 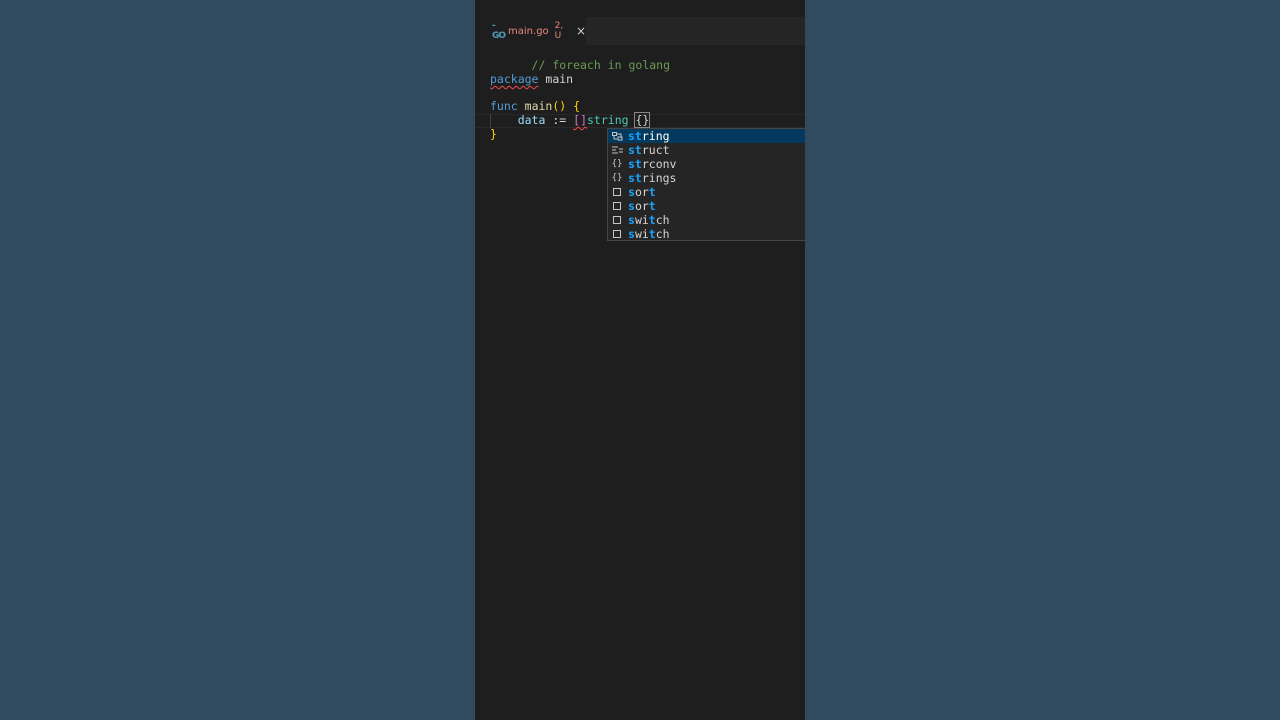 What do you see at coordinates (706, 164) in the screenshot?
I see `suggestion-item: {} st rconv` at bounding box center [706, 164].